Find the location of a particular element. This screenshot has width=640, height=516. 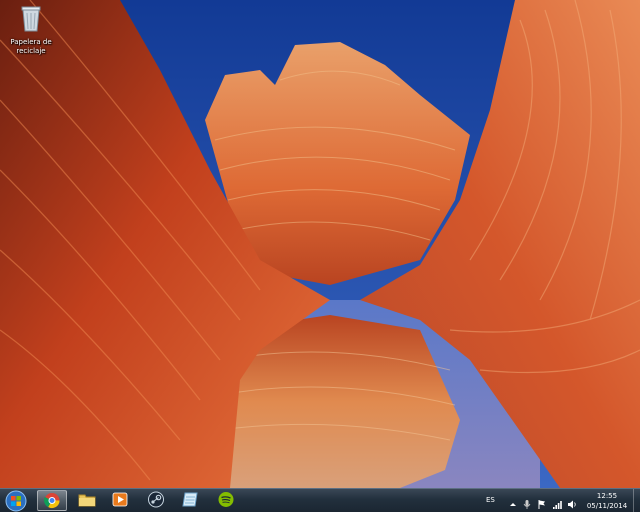

start-button is located at coordinates (16, 501).